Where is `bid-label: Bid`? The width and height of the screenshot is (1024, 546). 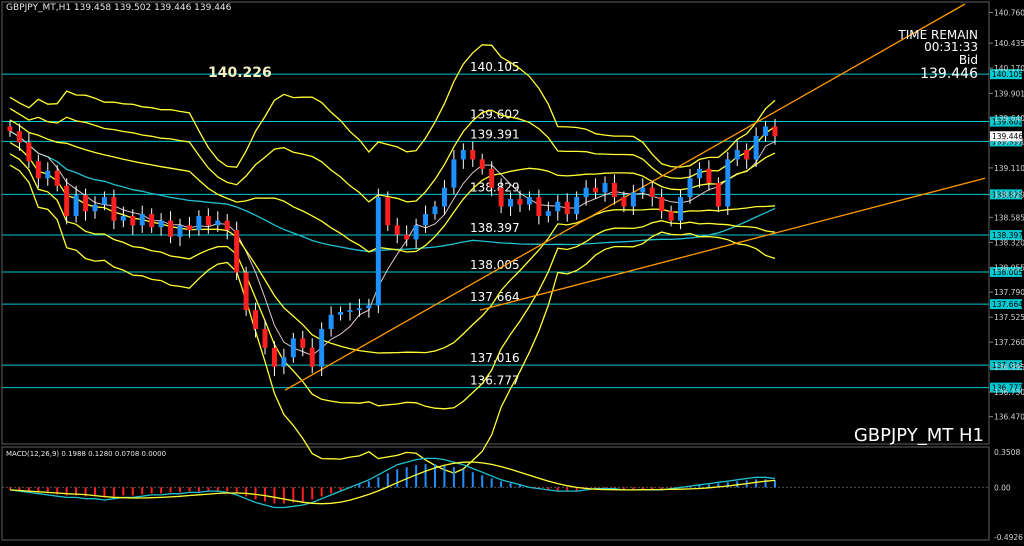 bid-label: Bid is located at coordinates (968, 60).